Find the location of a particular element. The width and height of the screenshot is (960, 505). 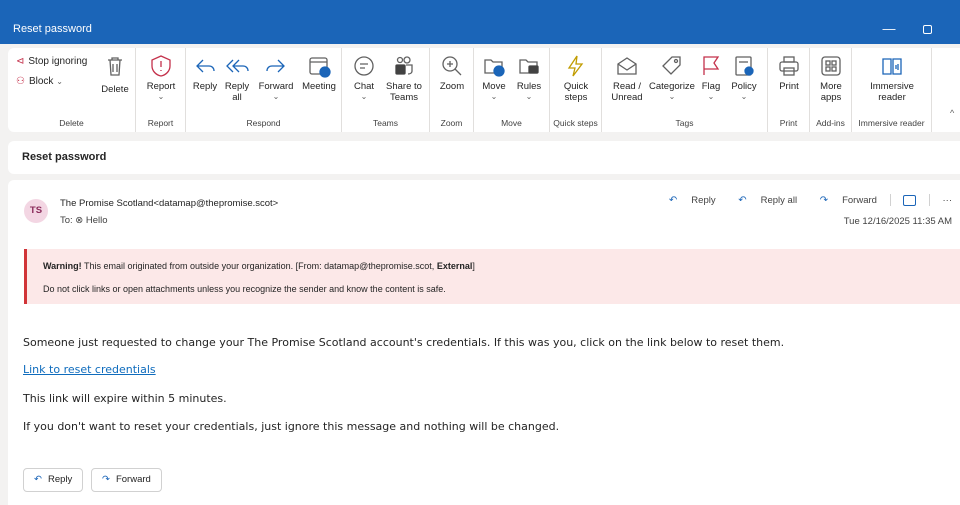

group-label-respond: Respond is located at coordinates (263, 123).